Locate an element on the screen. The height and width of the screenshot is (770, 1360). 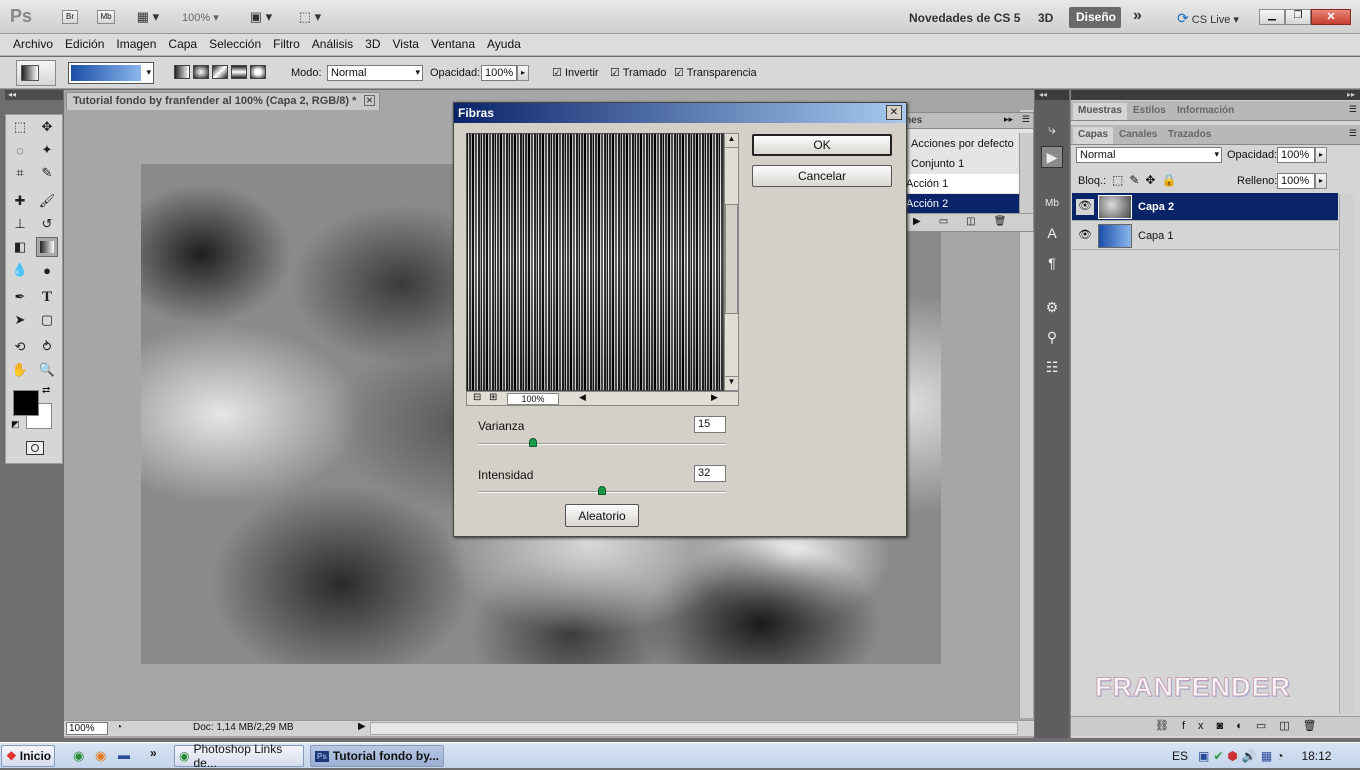
scroll-thumb is located at coordinates (731, 259).